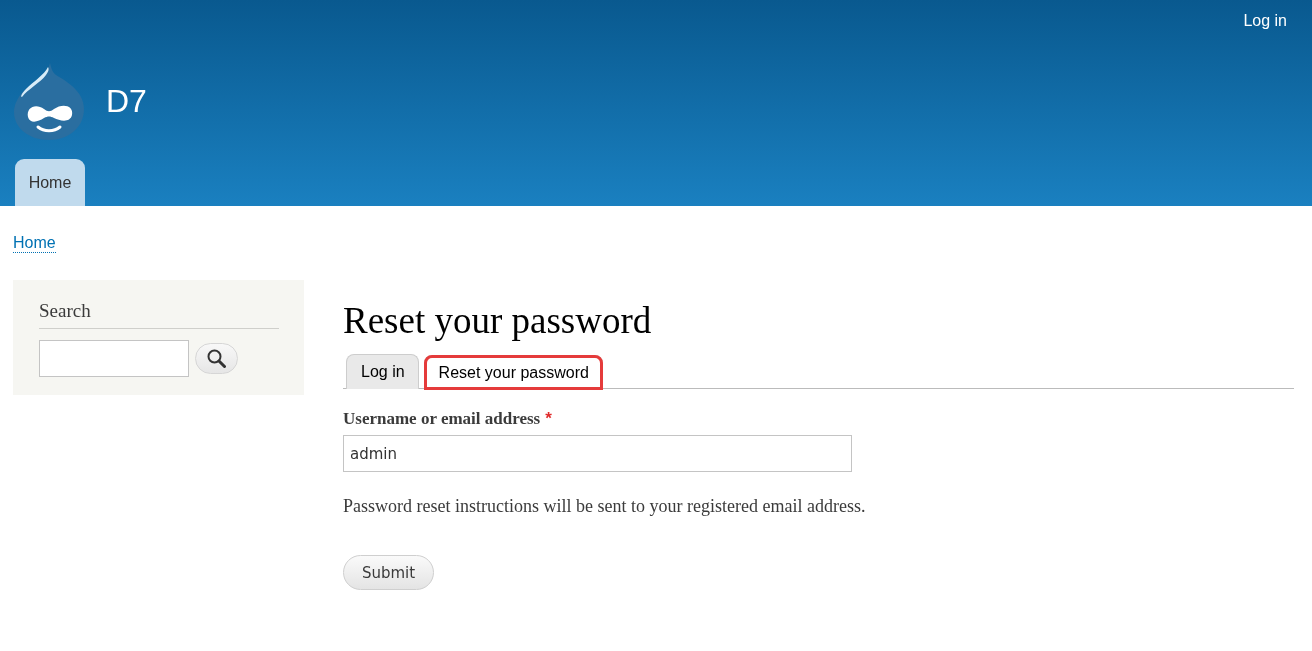 This screenshot has width=1312, height=651. I want to click on page-tab: Log in, so click(382, 371).